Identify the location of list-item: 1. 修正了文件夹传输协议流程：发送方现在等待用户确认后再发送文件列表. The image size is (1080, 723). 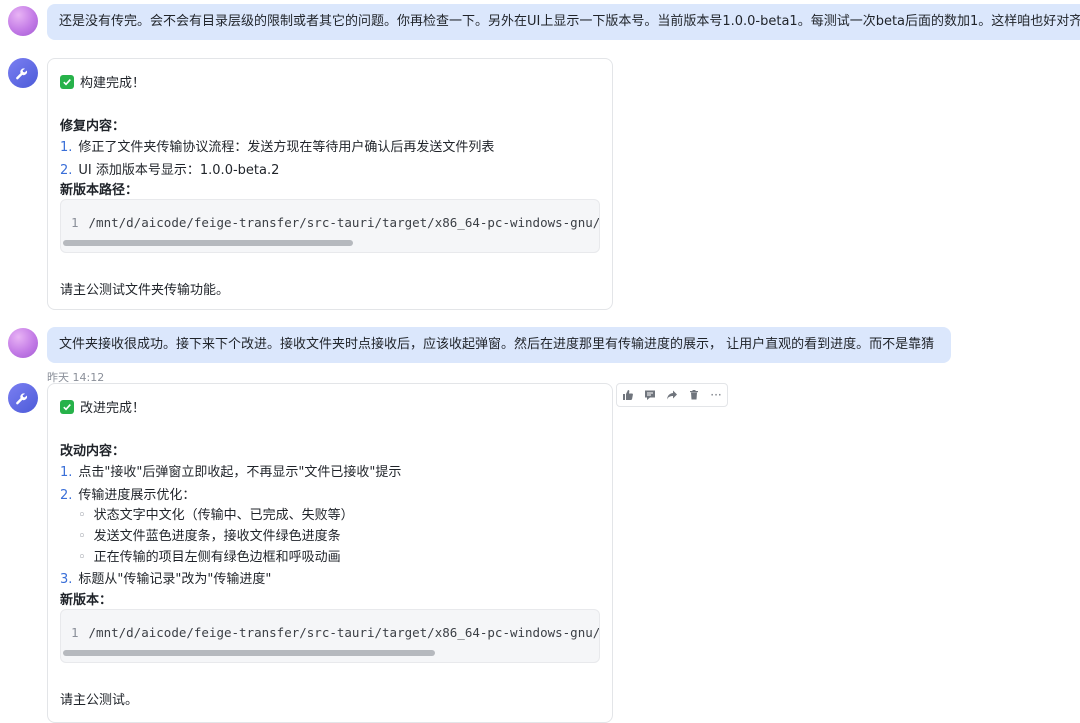
(277, 147).